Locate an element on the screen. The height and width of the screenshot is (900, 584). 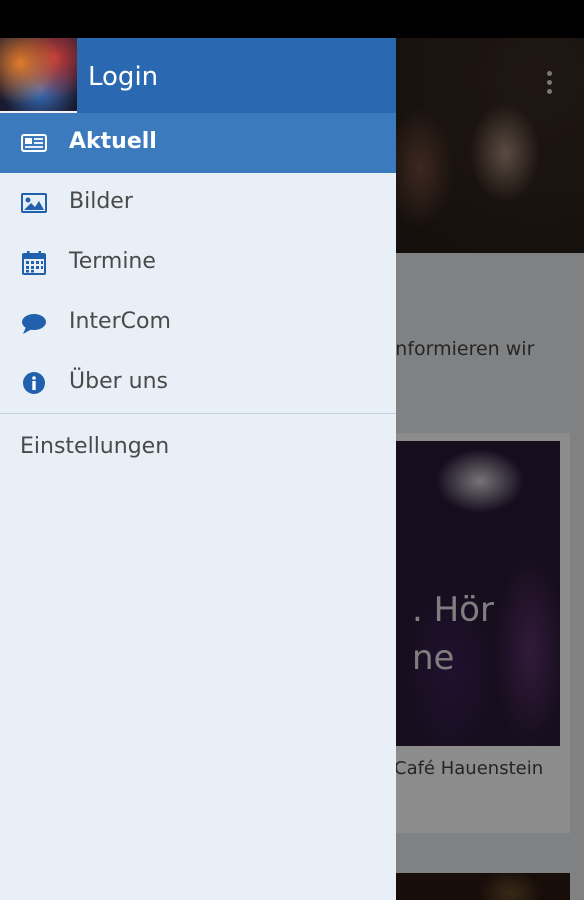
nav-item-aktuell: Aktuell is located at coordinates (198, 143).